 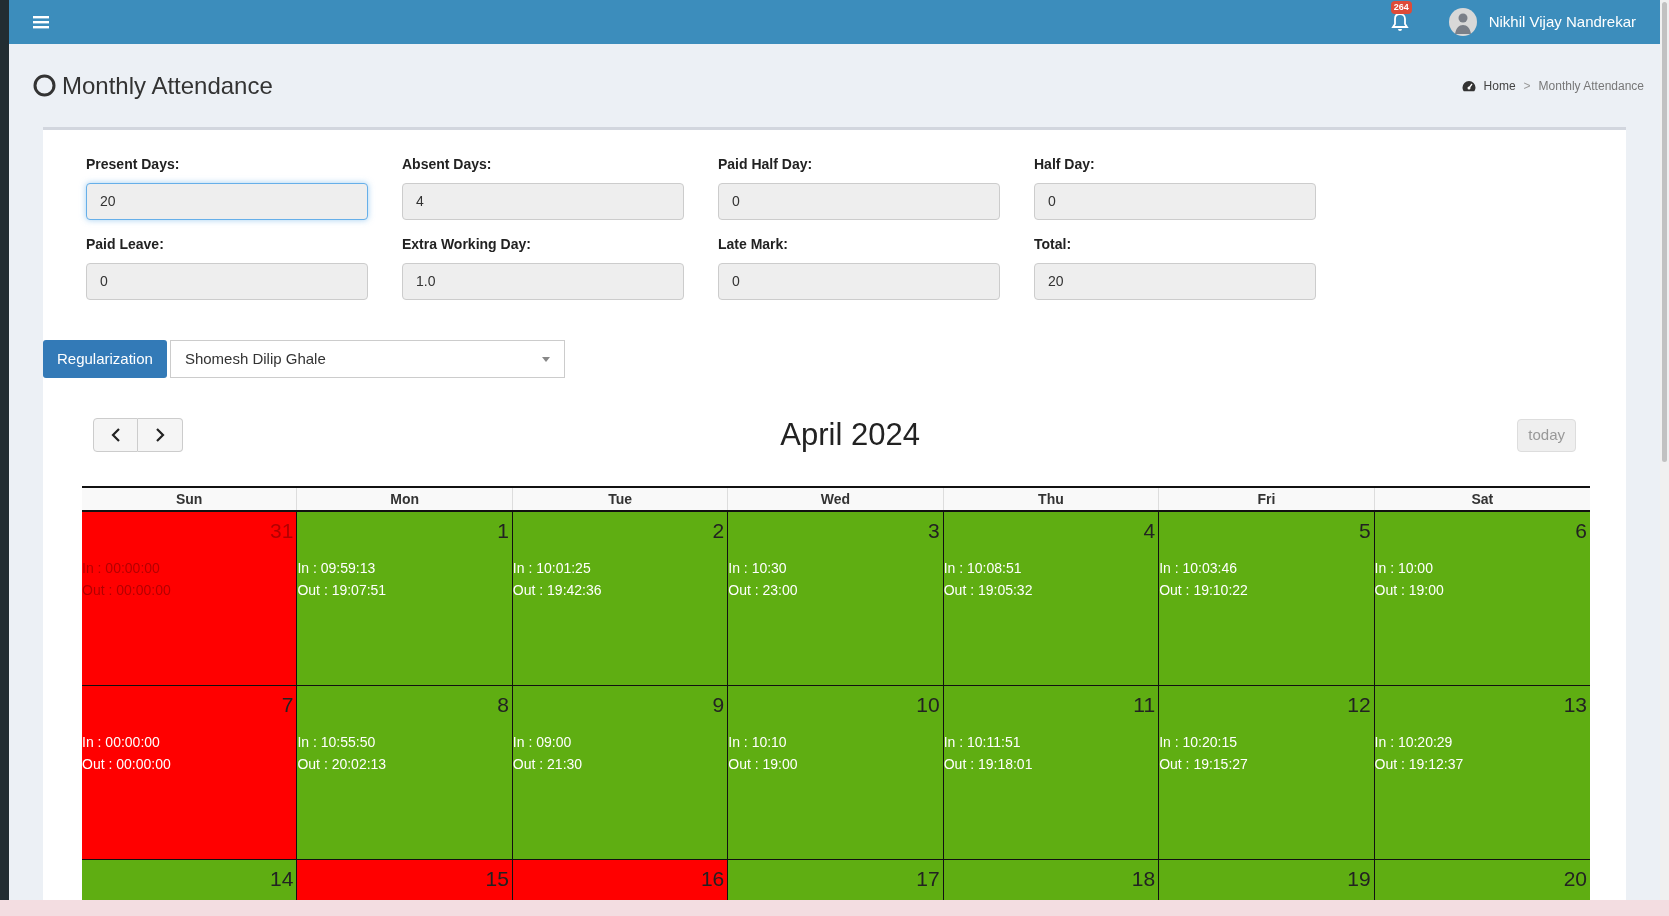 I want to click on check-out-time: Out : 00:00:00, so click(x=126, y=764).